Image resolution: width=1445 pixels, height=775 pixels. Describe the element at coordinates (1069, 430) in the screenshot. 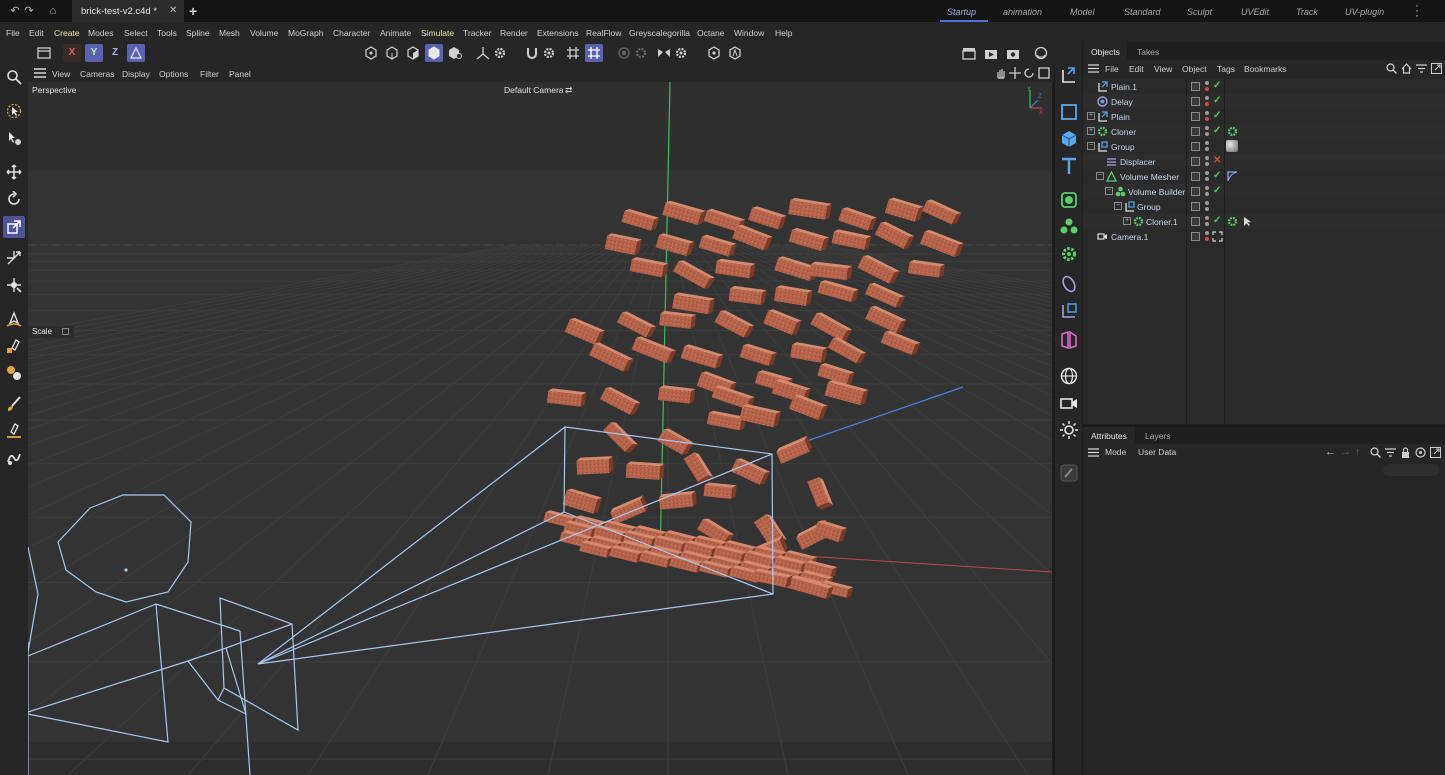

I see `light-button` at that location.